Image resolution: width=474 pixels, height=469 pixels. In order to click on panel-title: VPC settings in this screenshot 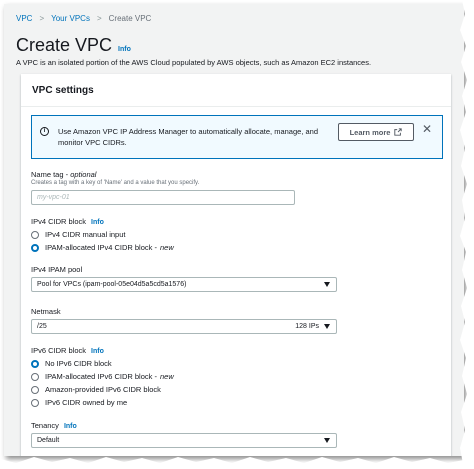, I will do `click(63, 90)`.